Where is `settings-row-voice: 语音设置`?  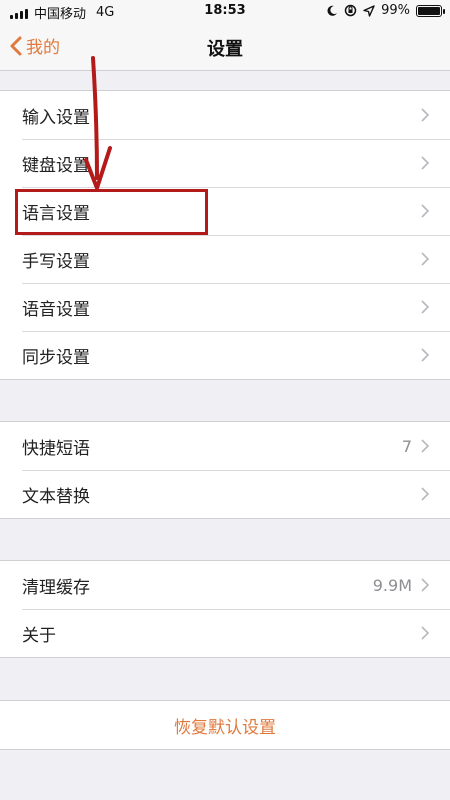
settings-row-voice: 语音设置 is located at coordinates (225, 307).